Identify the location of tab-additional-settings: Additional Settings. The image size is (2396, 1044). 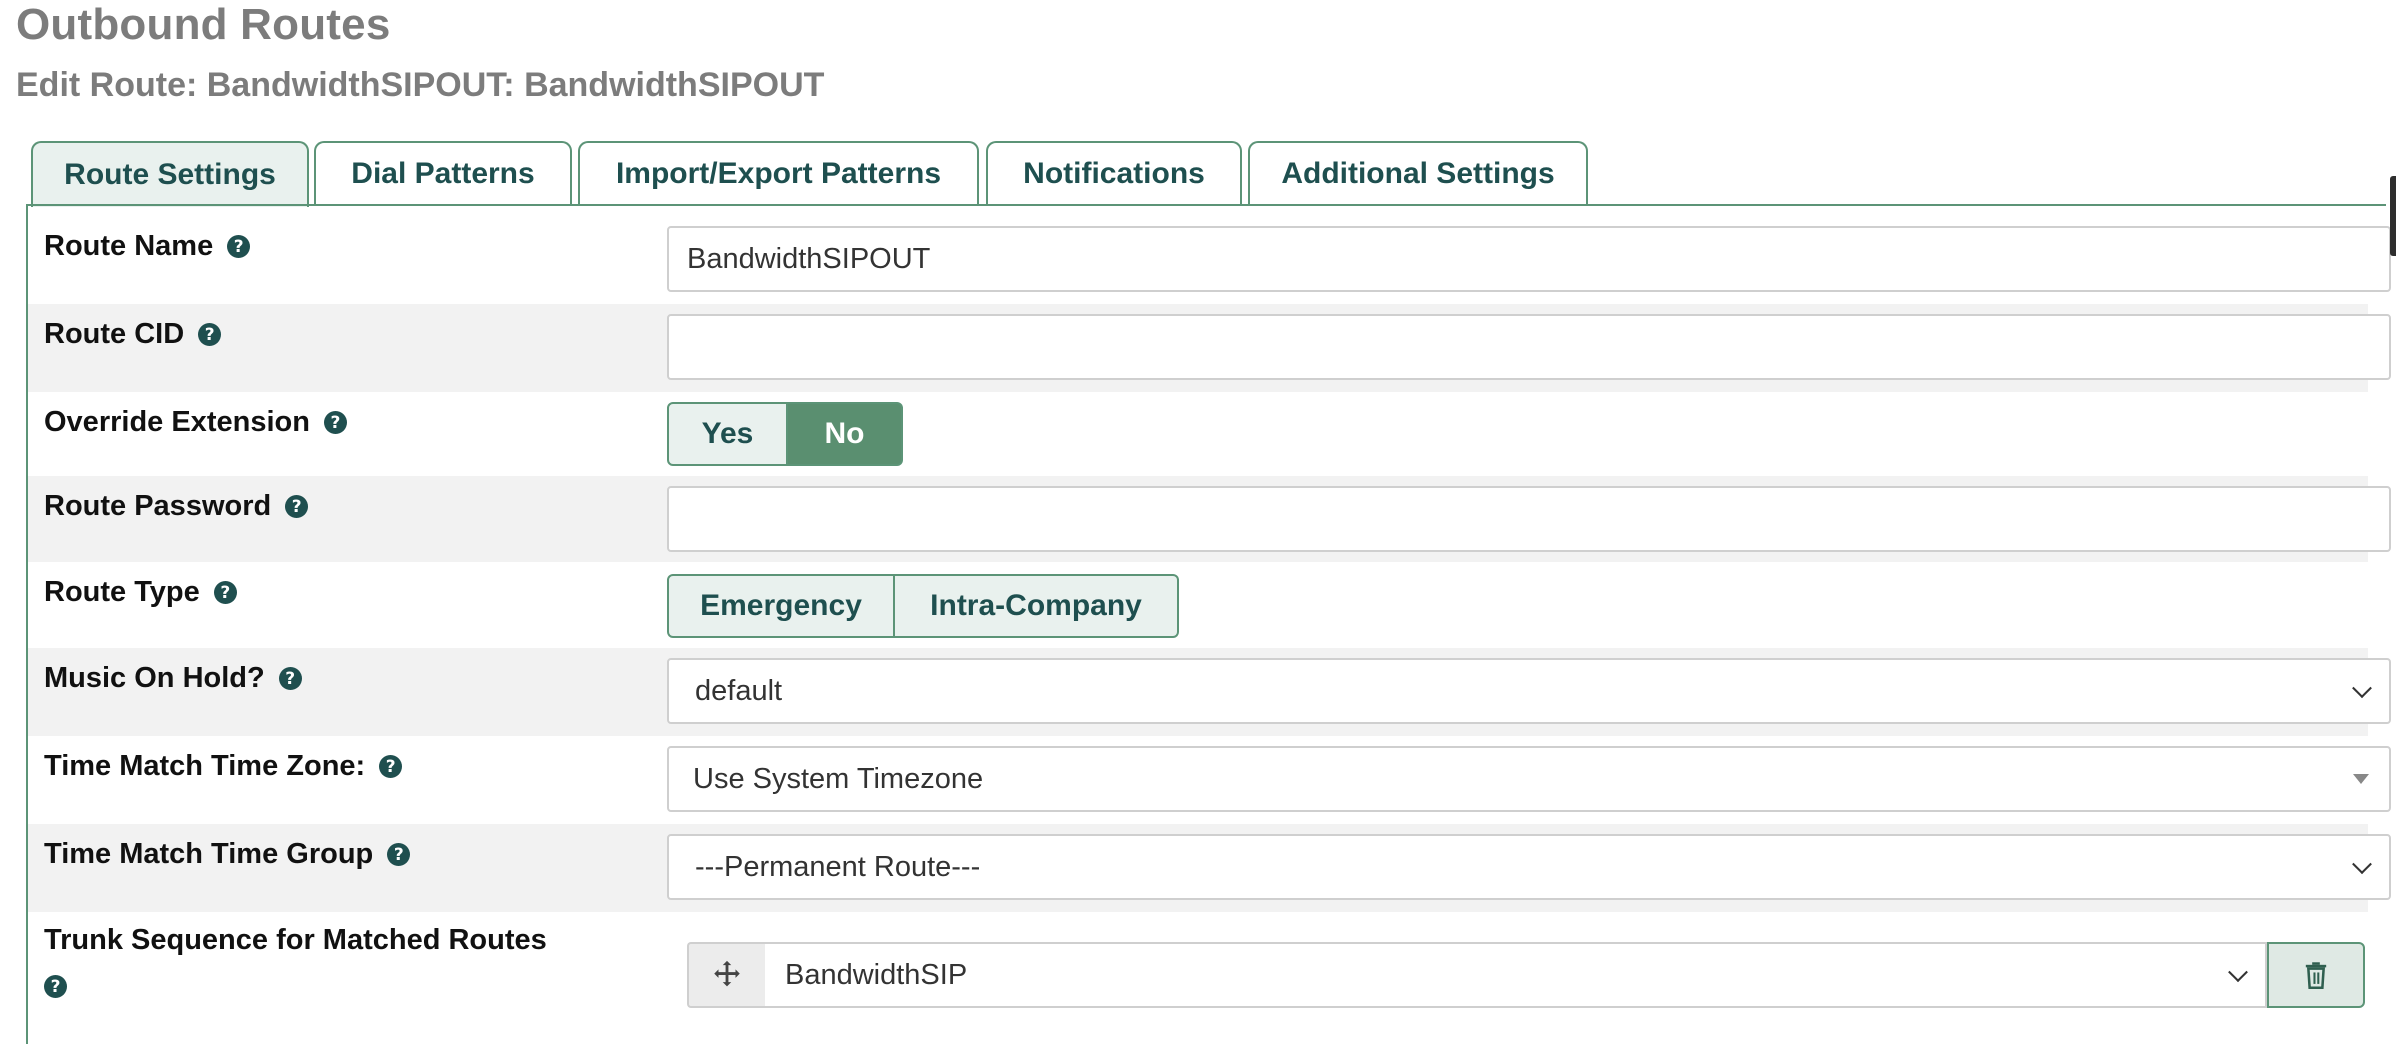
(1418, 173).